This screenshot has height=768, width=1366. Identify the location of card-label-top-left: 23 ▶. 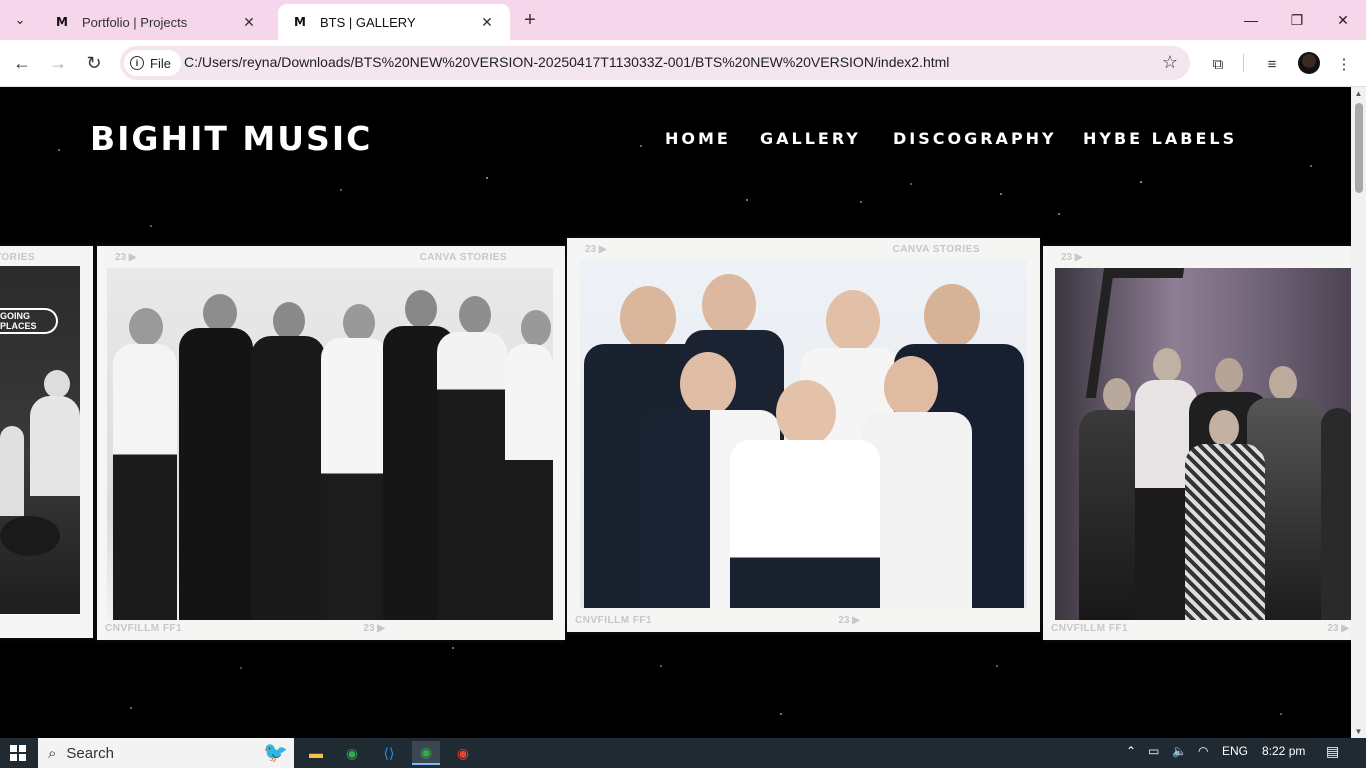
(596, 249).